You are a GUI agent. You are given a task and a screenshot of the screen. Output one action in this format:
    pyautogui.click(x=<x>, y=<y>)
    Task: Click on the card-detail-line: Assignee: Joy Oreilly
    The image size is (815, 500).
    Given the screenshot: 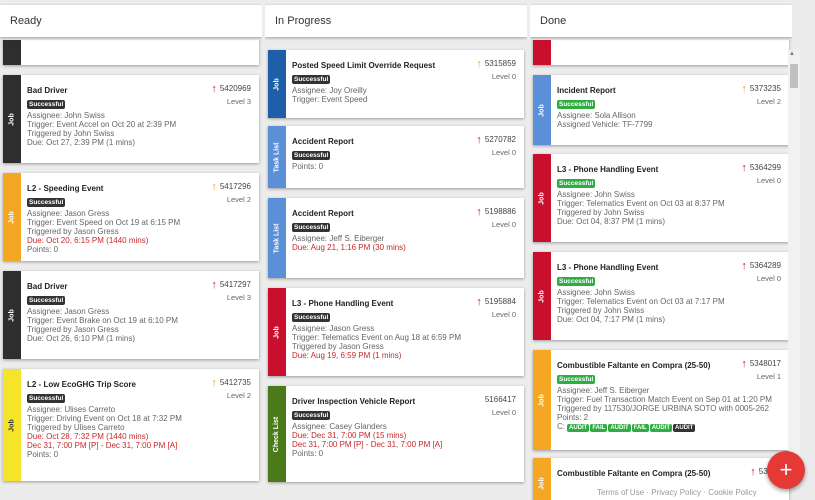 What is the action you would take?
    pyautogui.click(x=329, y=90)
    